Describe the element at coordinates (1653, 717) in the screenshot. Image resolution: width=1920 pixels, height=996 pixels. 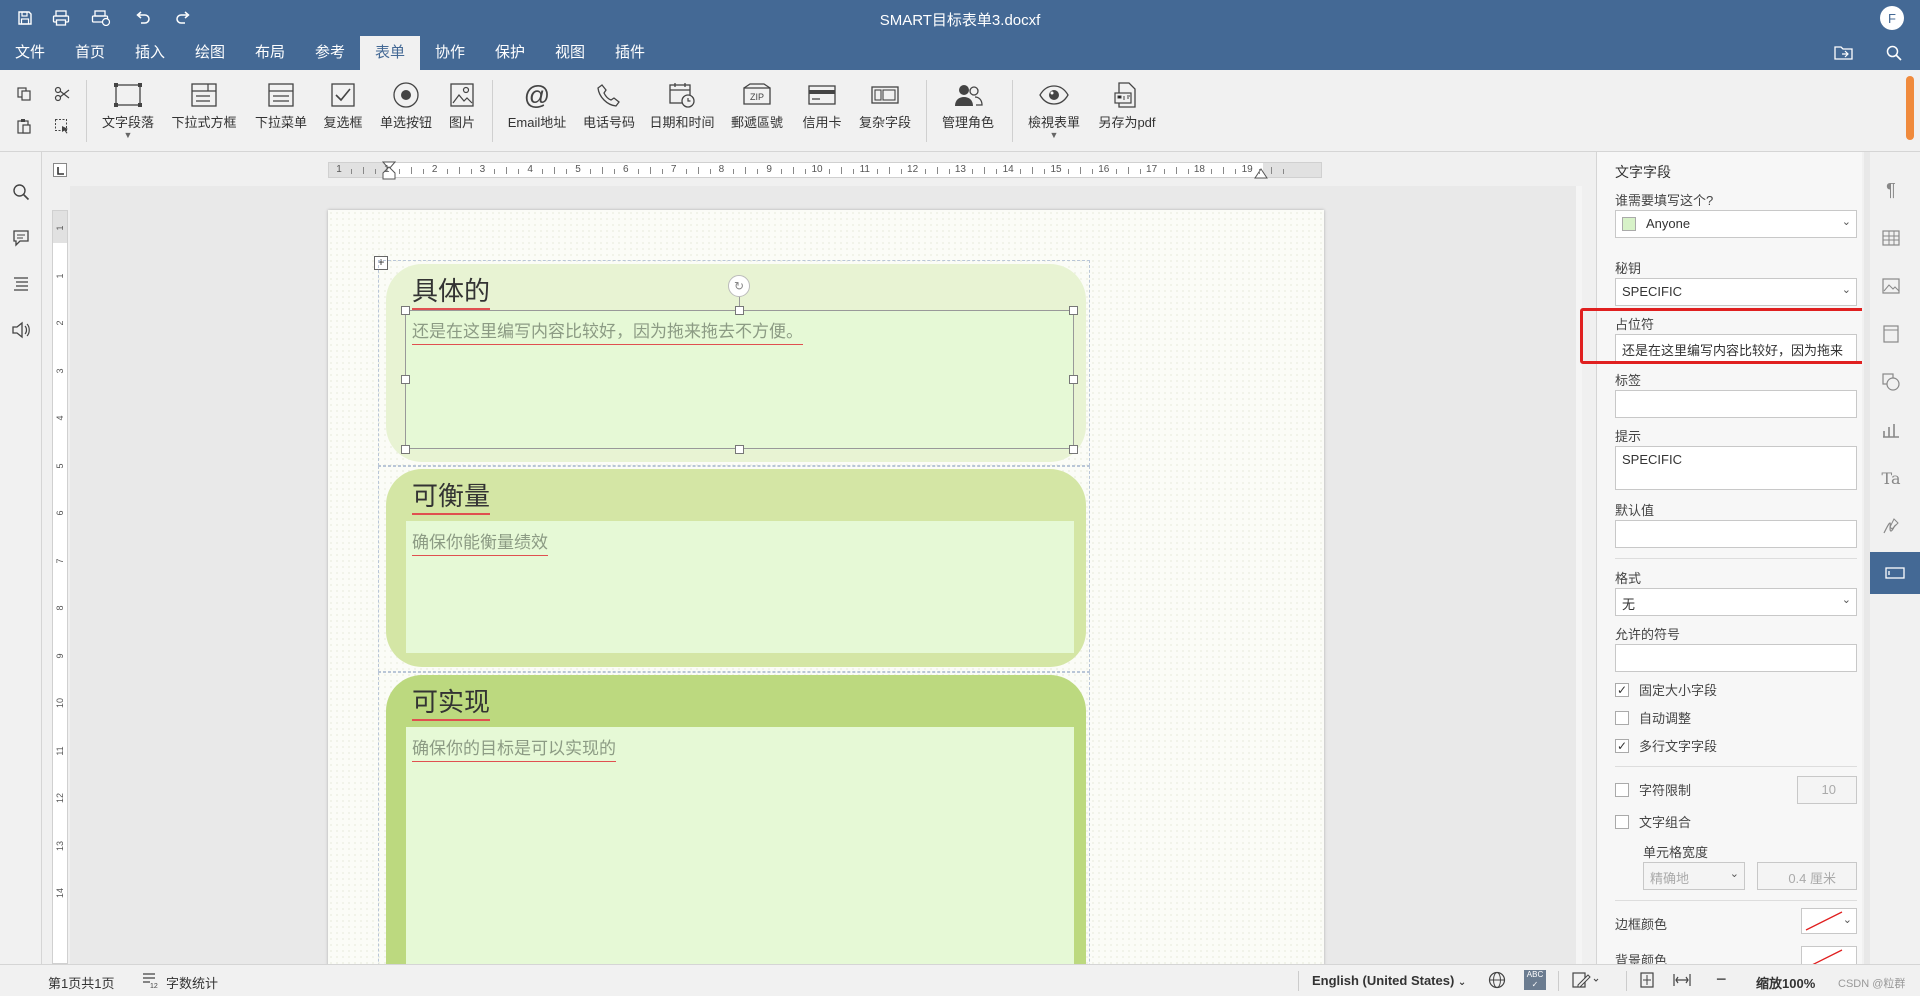
I see `autofit-checkbox: 自动调整` at that location.